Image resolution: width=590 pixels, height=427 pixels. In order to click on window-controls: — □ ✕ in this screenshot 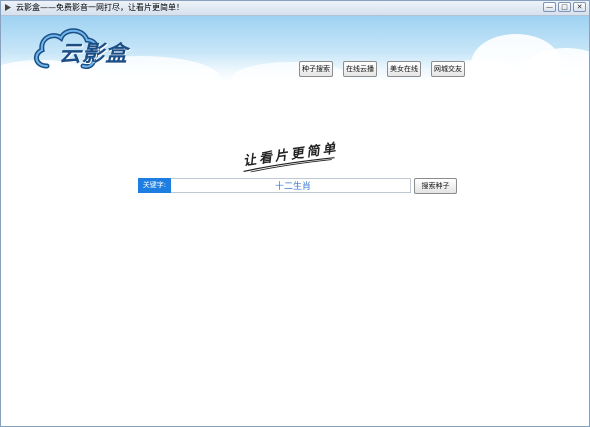, I will do `click(564, 7)`.